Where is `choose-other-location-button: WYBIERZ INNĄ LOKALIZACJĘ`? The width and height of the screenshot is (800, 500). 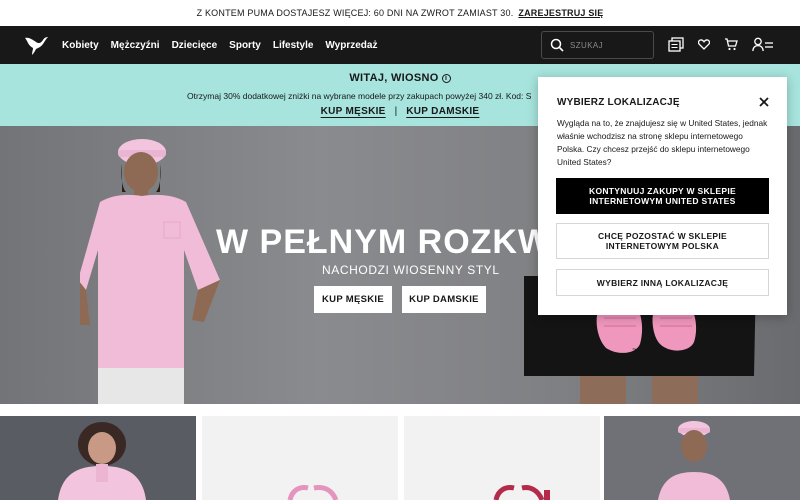
choose-other-location-button: WYBIERZ INNĄ LOKALIZACJĘ is located at coordinates (662, 282).